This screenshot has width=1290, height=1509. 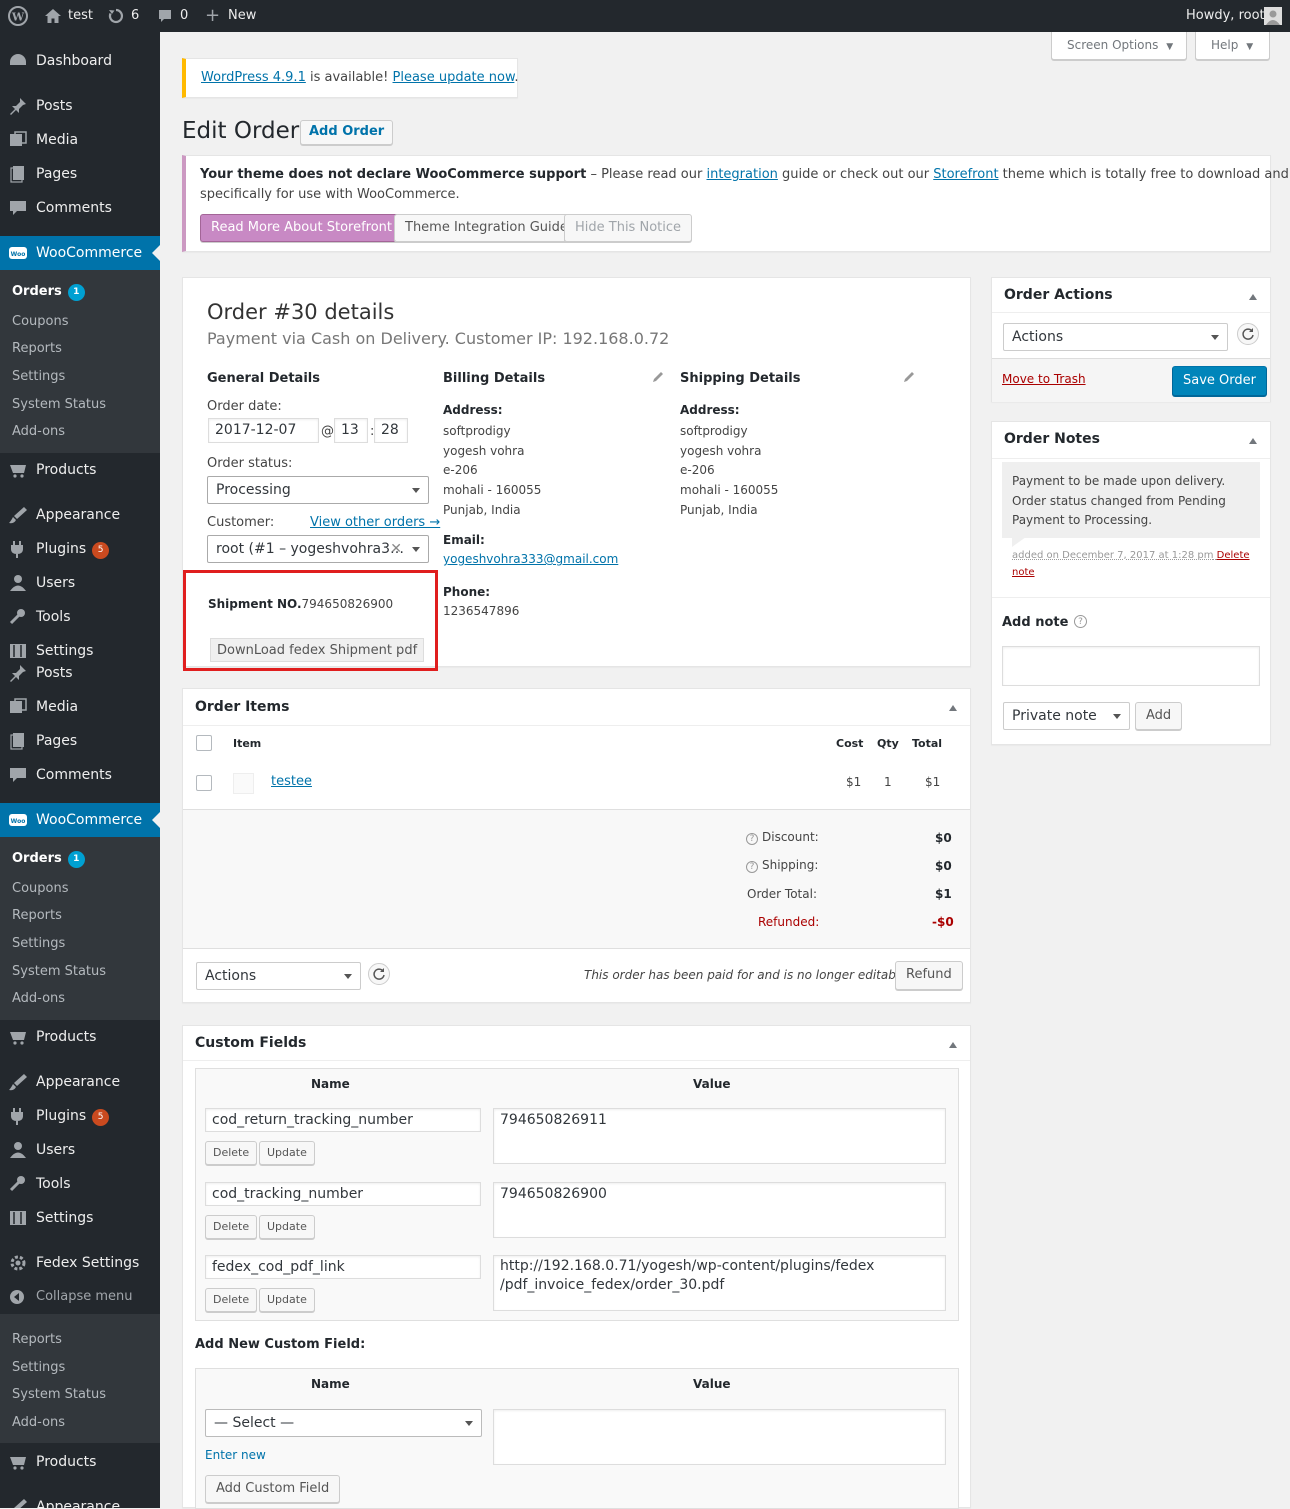 What do you see at coordinates (1119, 46) in the screenshot?
I see `screen-options-button: Screen Options ▼` at bounding box center [1119, 46].